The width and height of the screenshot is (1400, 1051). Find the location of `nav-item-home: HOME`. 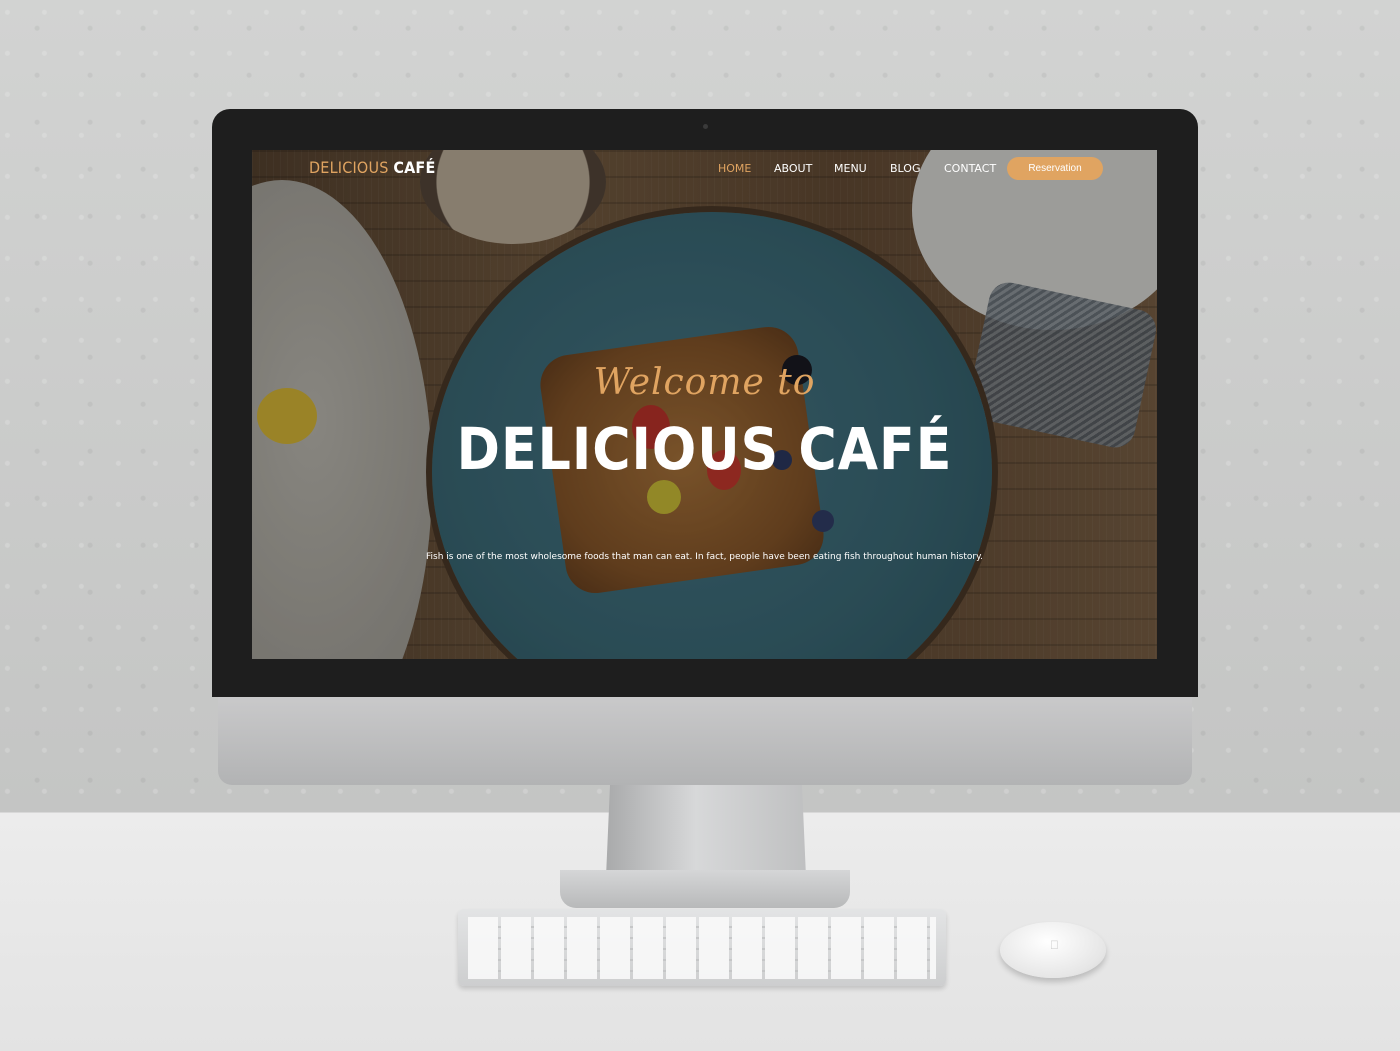

nav-item-home: HOME is located at coordinates (746, 168).